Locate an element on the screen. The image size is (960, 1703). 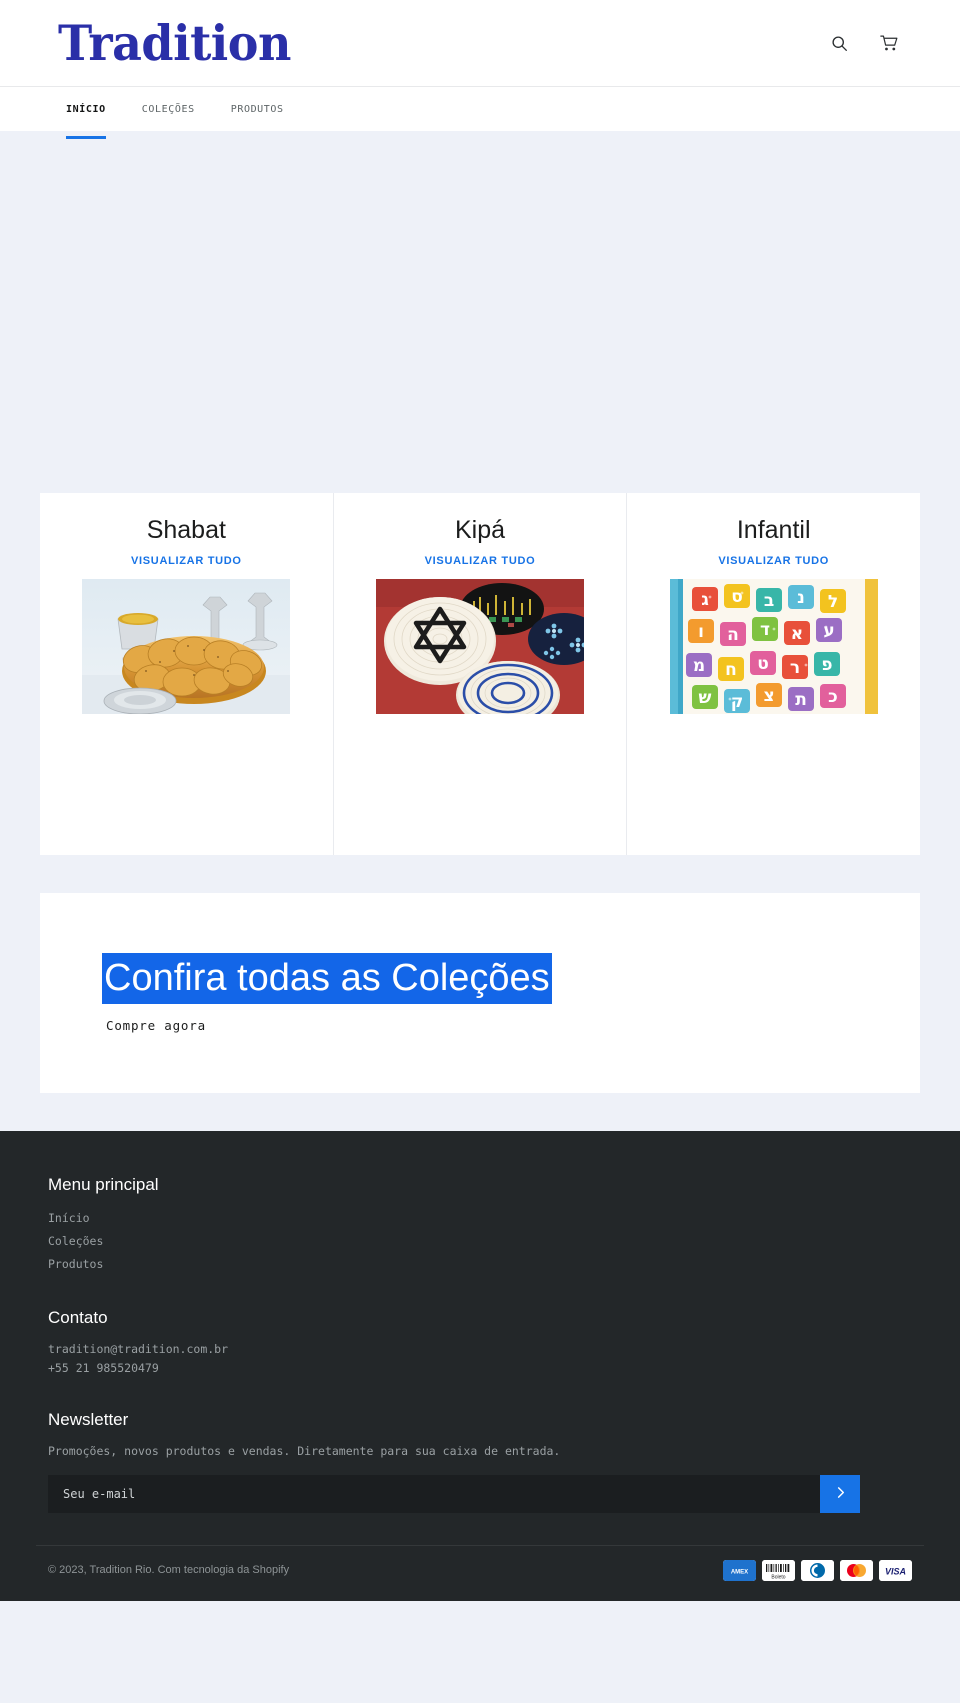
newsletter-heading: Newsletter is located at coordinates (88, 1419).